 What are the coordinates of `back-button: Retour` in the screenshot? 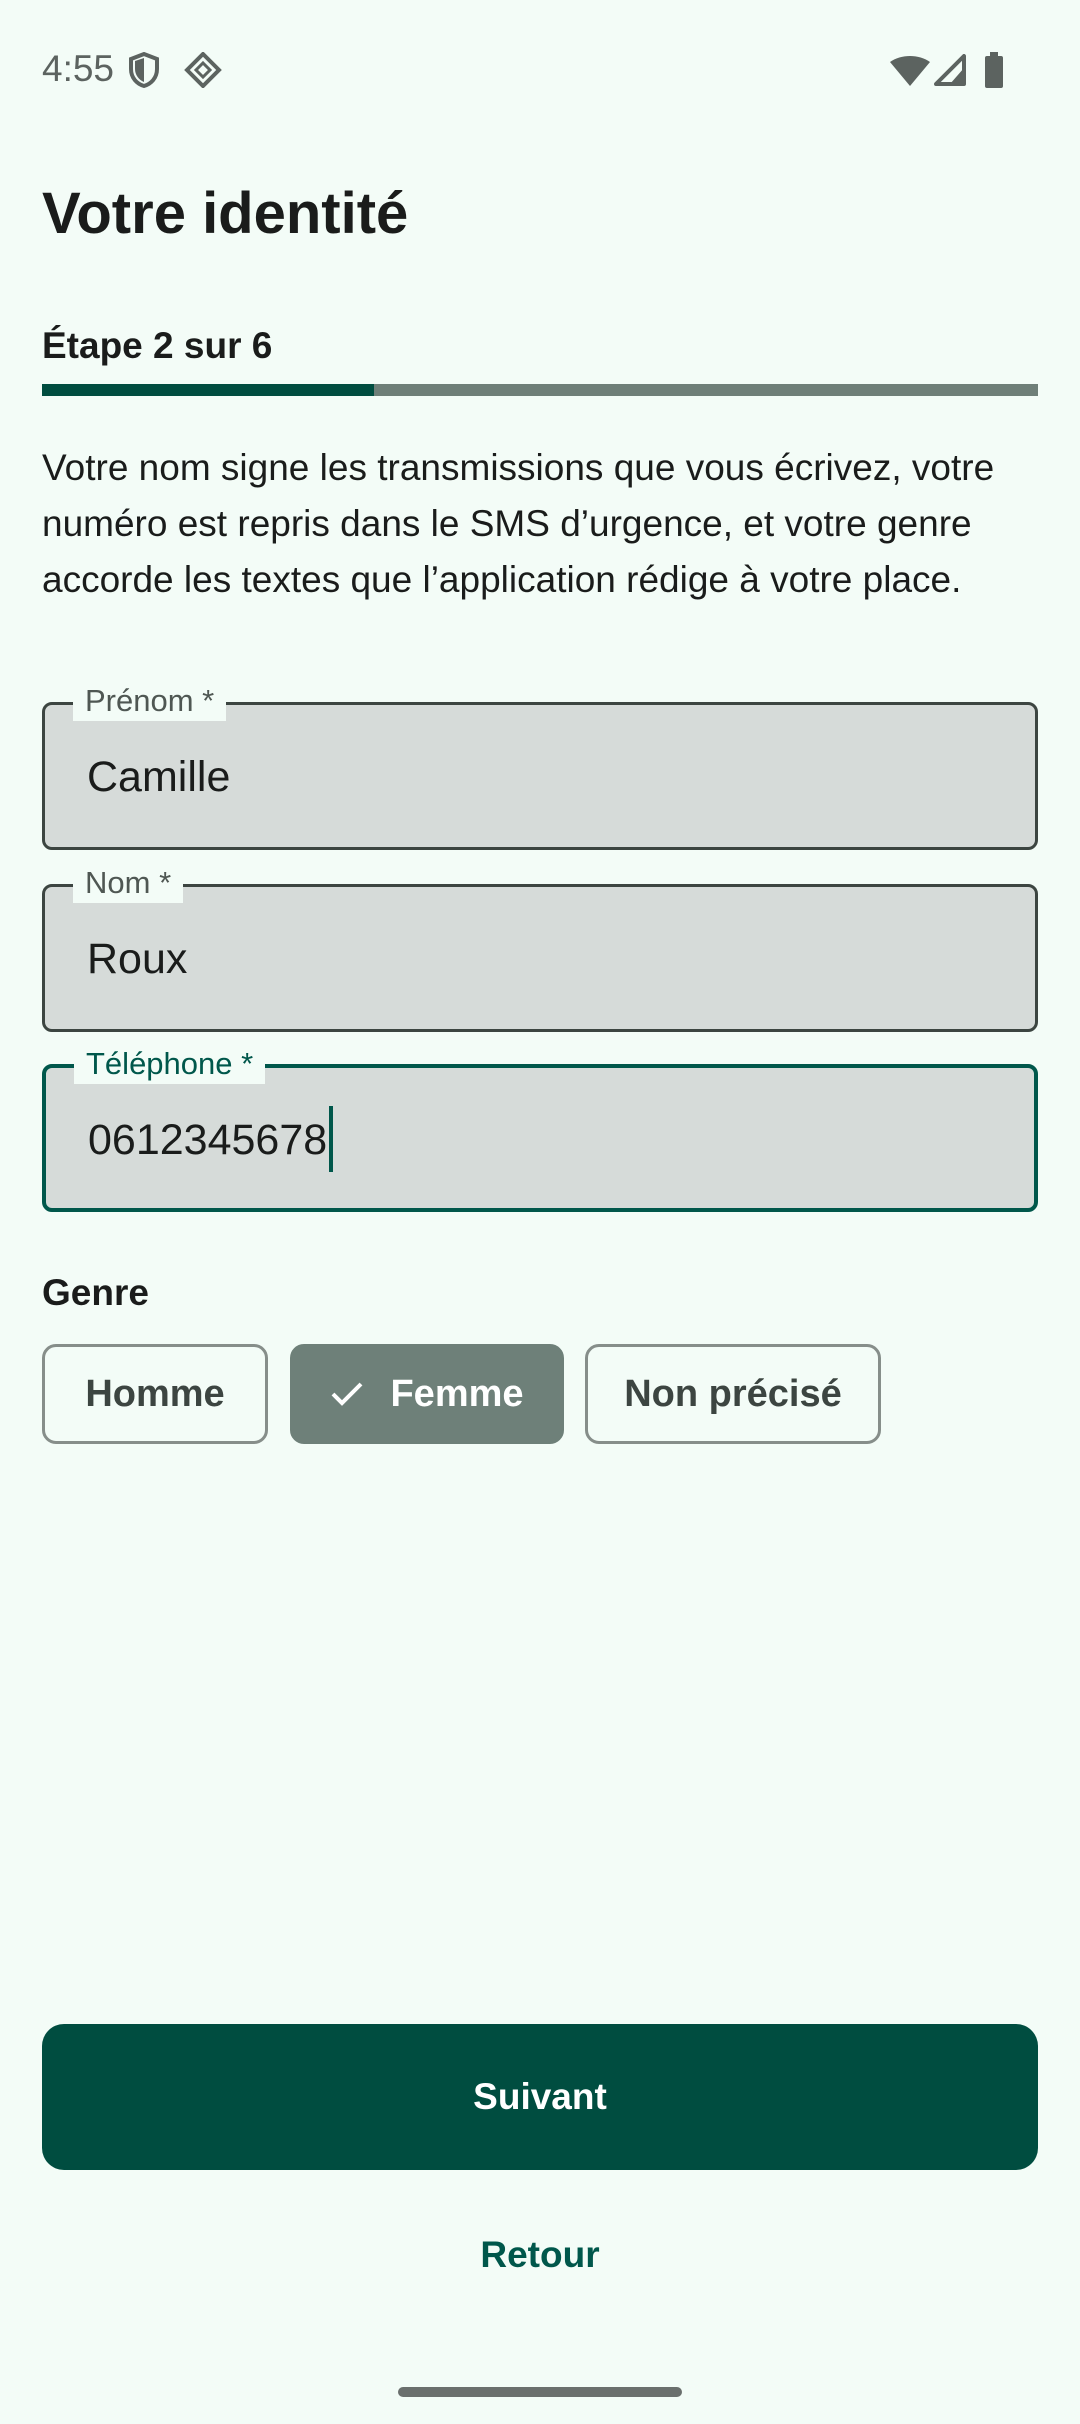 It's located at (540, 2255).